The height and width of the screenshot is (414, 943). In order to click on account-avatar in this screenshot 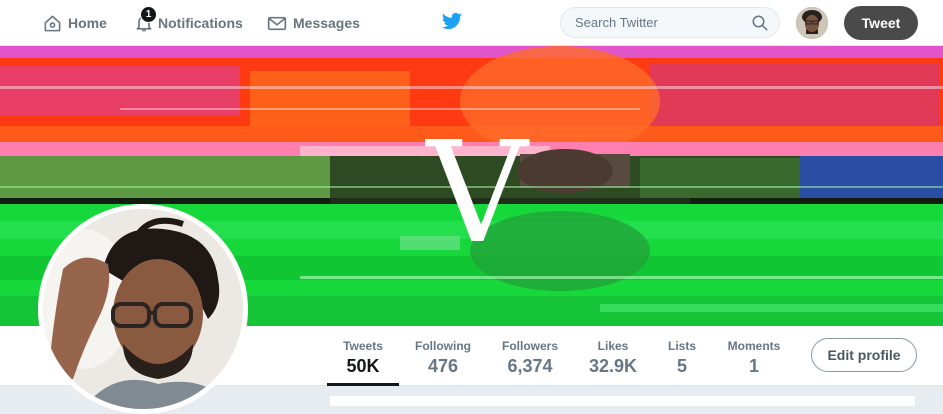, I will do `click(812, 23)`.